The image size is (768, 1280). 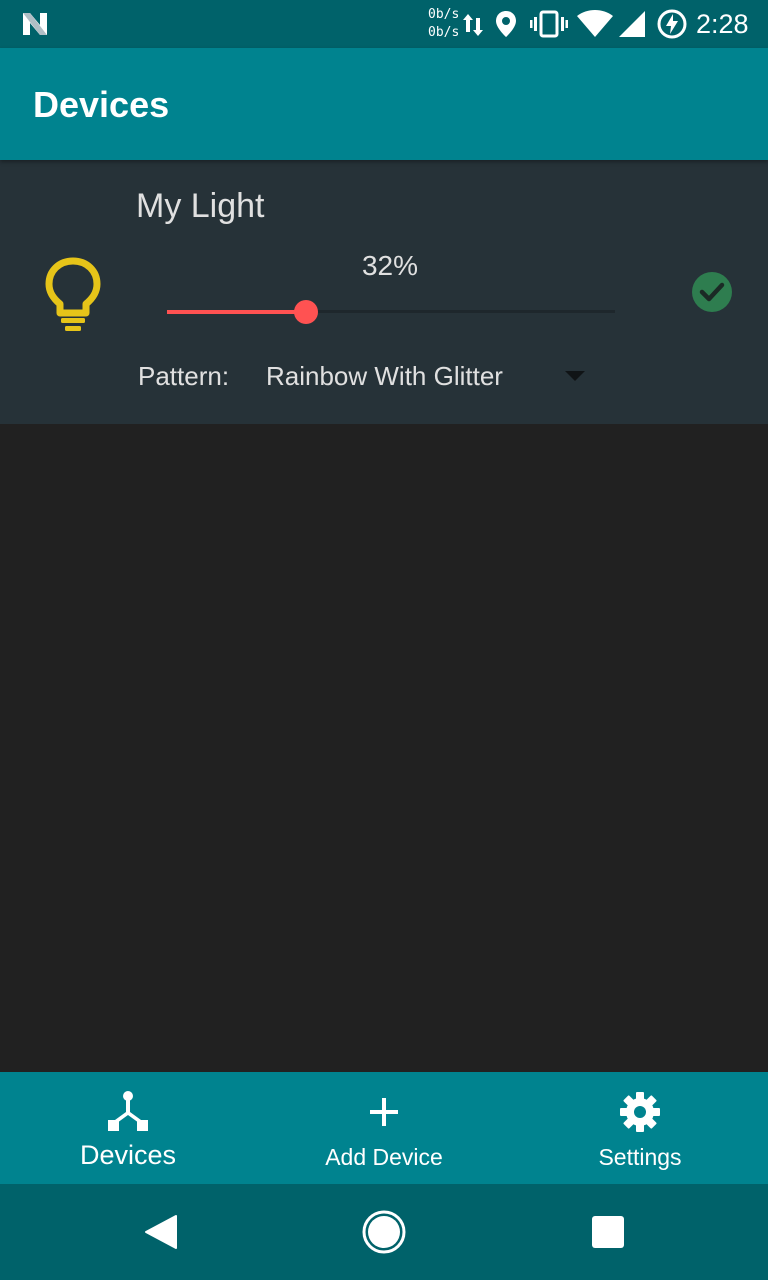 What do you see at coordinates (672, 24) in the screenshot?
I see `battery-charging-icon` at bounding box center [672, 24].